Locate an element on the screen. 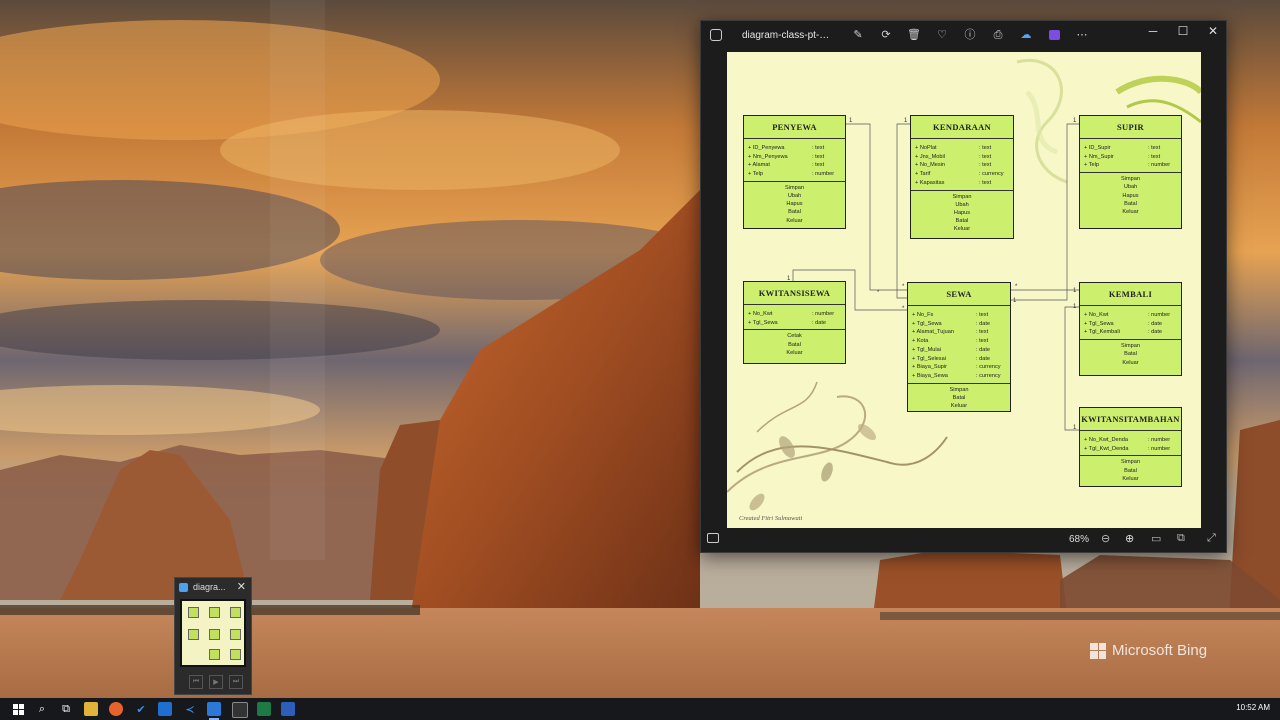 This screenshot has height=720, width=1280. class-name: SEWA is located at coordinates (959, 294).